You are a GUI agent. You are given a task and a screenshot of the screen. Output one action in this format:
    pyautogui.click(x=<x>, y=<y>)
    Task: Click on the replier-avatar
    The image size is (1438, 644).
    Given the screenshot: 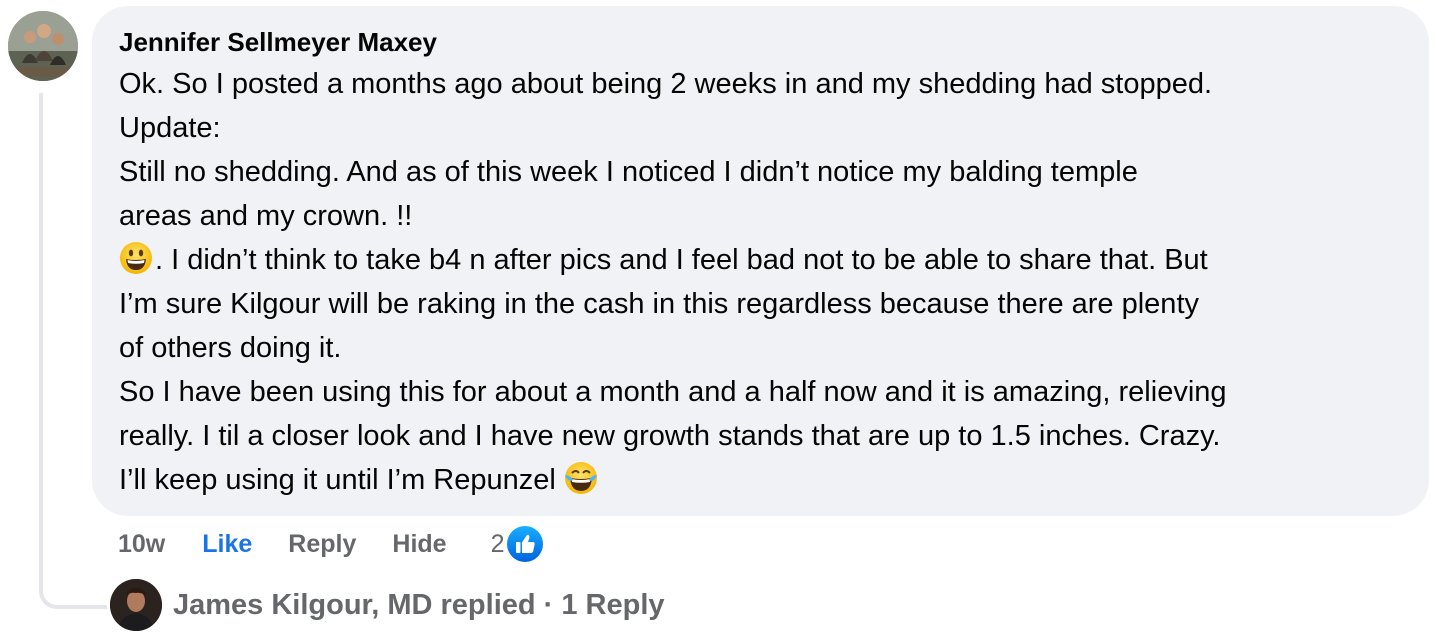 What is the action you would take?
    pyautogui.click(x=136, y=605)
    